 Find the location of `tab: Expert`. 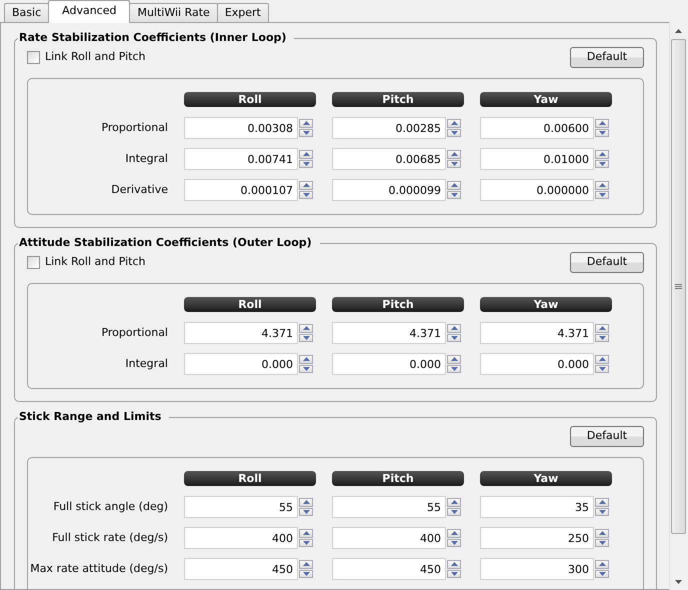

tab: Expert is located at coordinates (242, 12).